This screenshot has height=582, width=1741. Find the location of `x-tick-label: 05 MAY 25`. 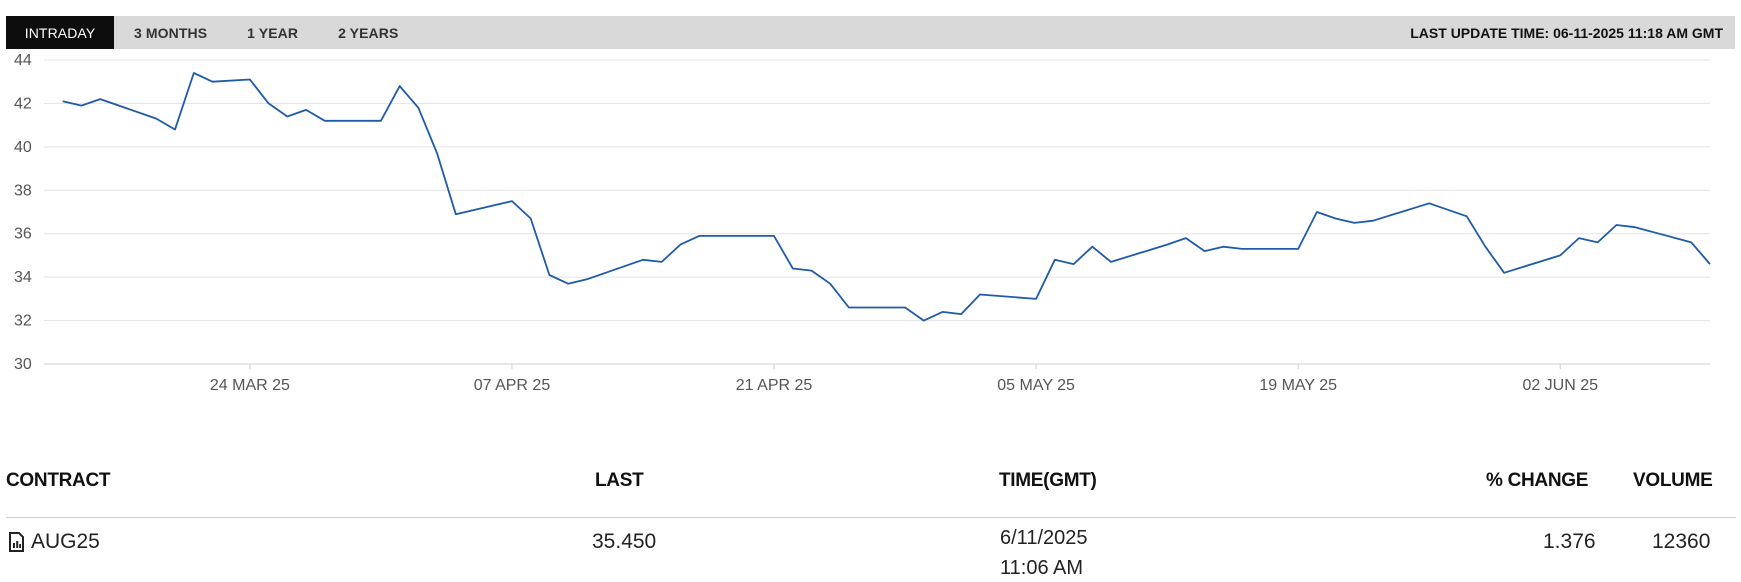

x-tick-label: 05 MAY 25 is located at coordinates (1036, 385).